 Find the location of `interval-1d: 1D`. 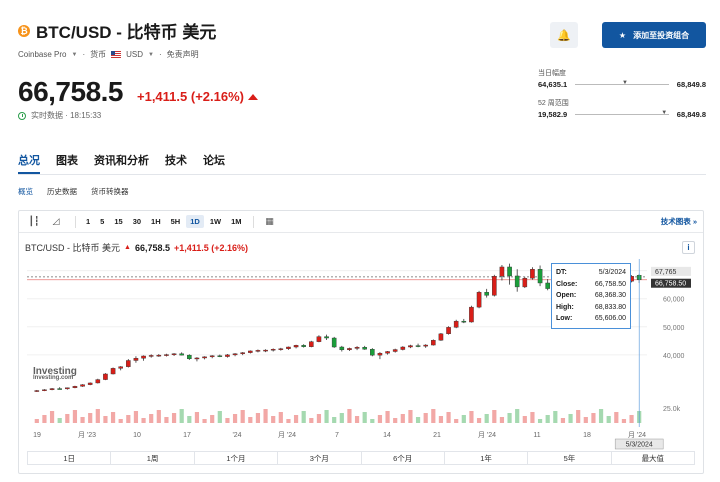

interval-1d: 1D is located at coordinates (195, 221).